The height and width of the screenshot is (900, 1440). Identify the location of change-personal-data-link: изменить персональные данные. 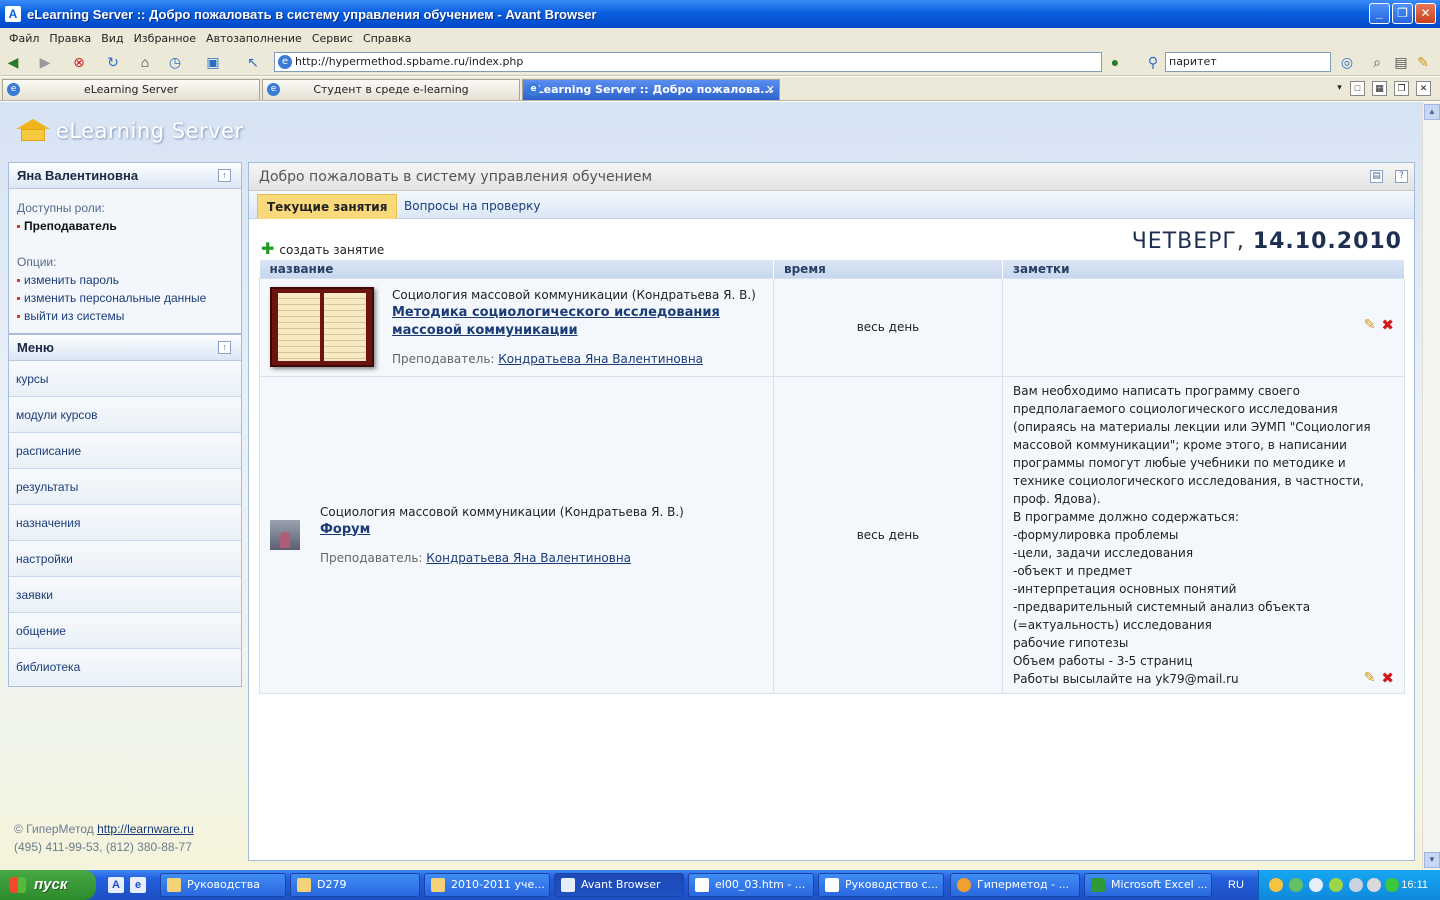
(125, 298).